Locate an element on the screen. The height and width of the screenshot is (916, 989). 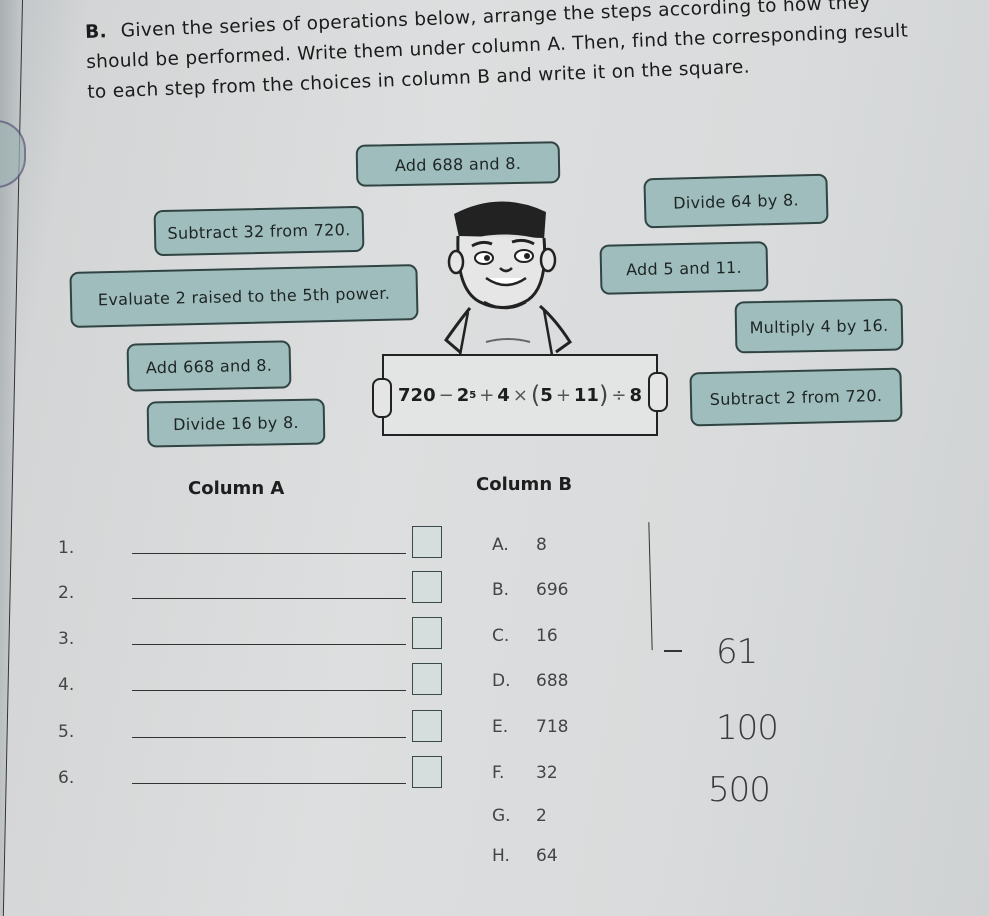
handwritten-number: 500 is located at coordinates (739, 790).